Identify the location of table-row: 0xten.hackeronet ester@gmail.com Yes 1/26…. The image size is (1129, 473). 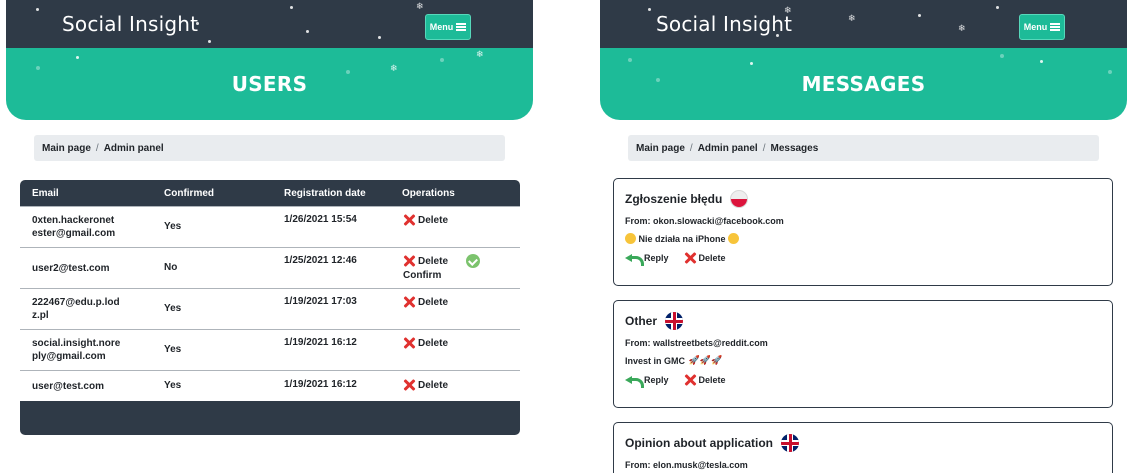
(270, 226).